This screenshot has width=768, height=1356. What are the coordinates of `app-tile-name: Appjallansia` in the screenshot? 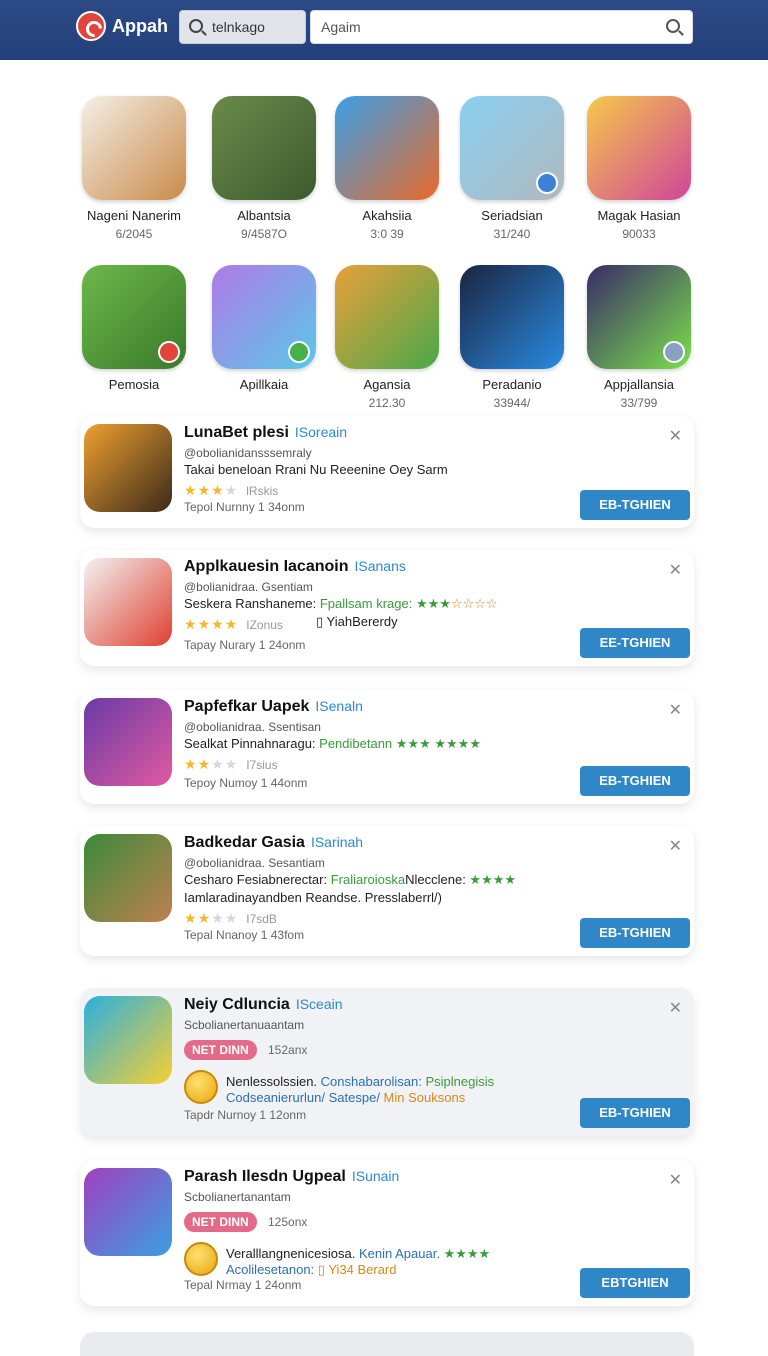 It's located at (639, 384).